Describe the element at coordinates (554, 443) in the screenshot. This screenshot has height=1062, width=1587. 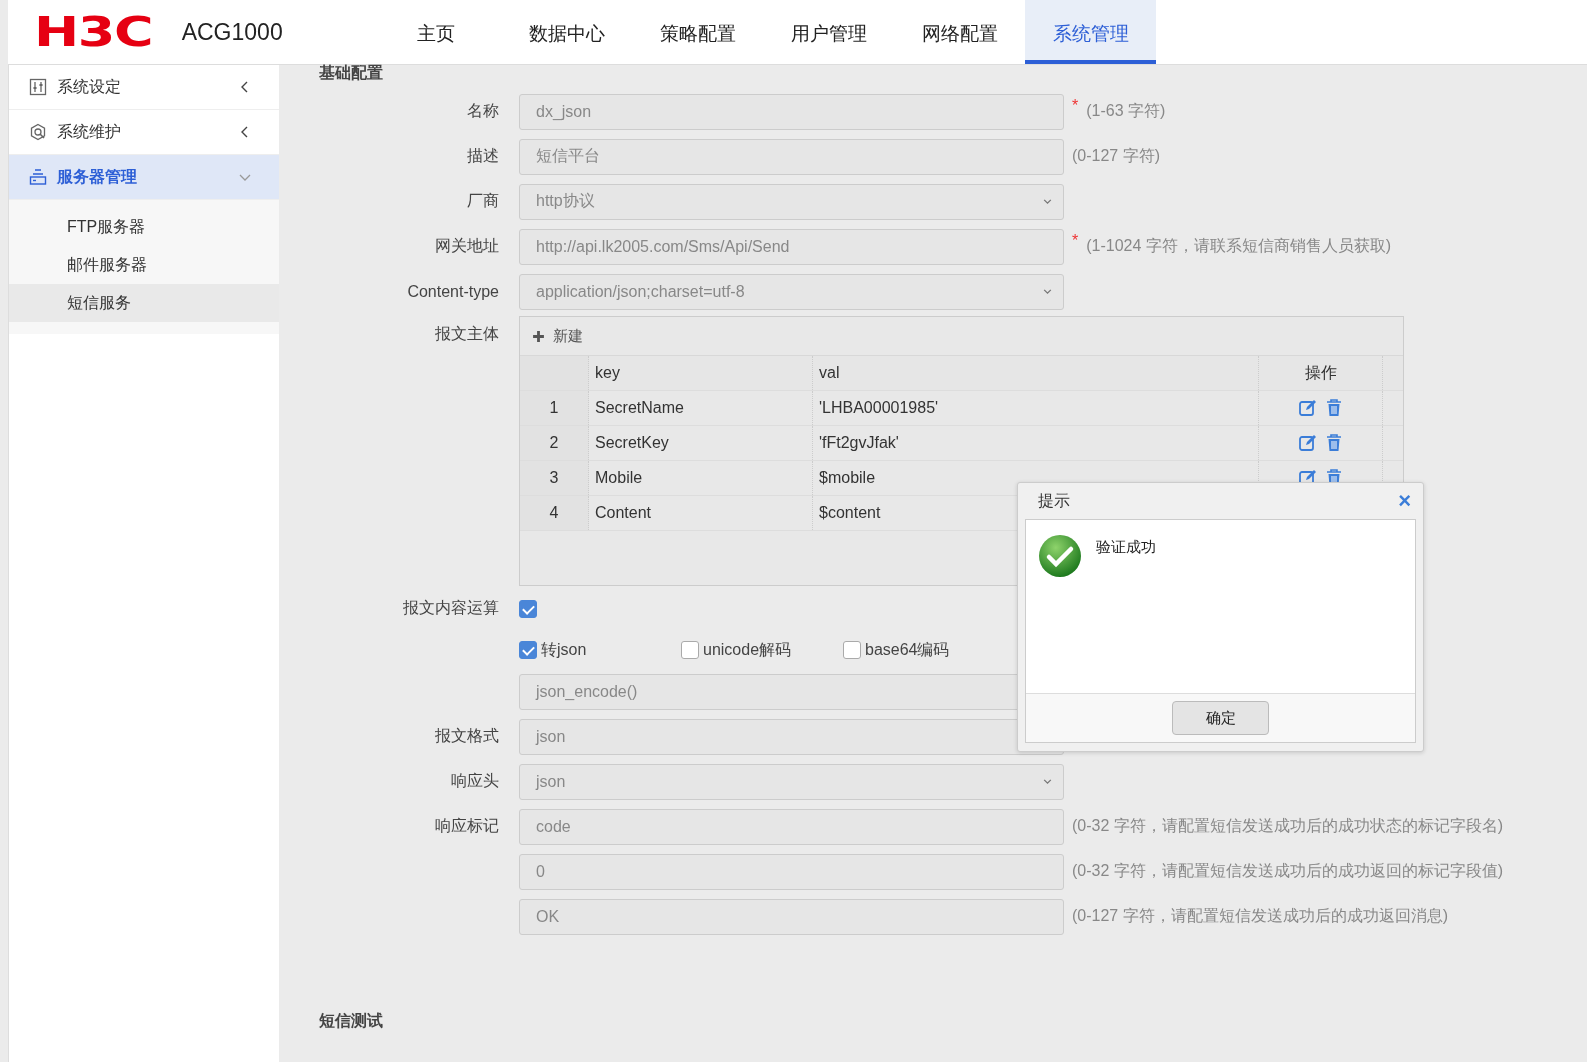
I see `row-number: 2` at that location.